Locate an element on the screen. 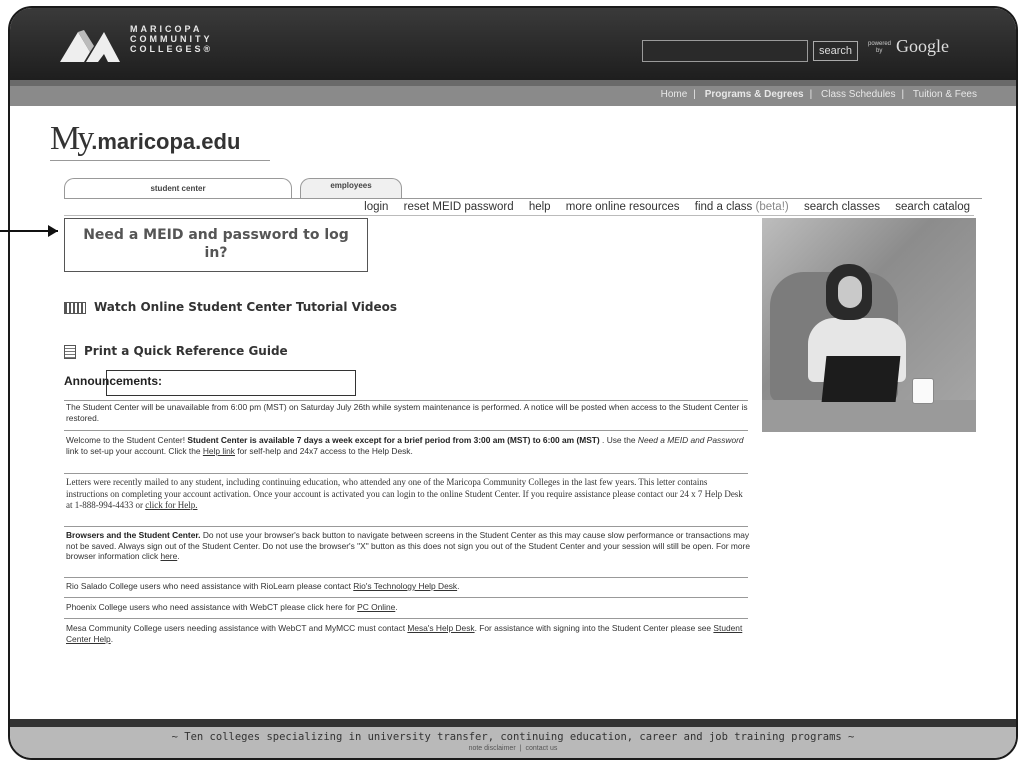 Image resolution: width=1028 pixels, height=763 pixels. powered-text: by is located at coordinates (879, 51).